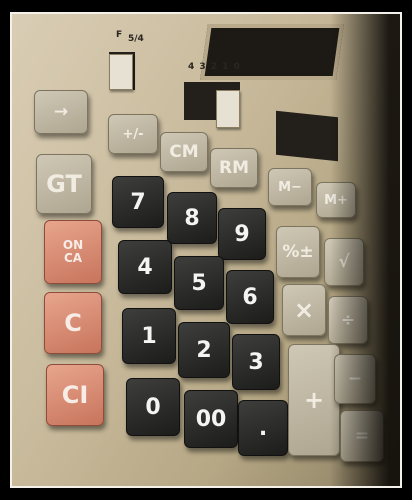 This screenshot has height=500, width=412. I want to click on percent-key: %±, so click(298, 252).